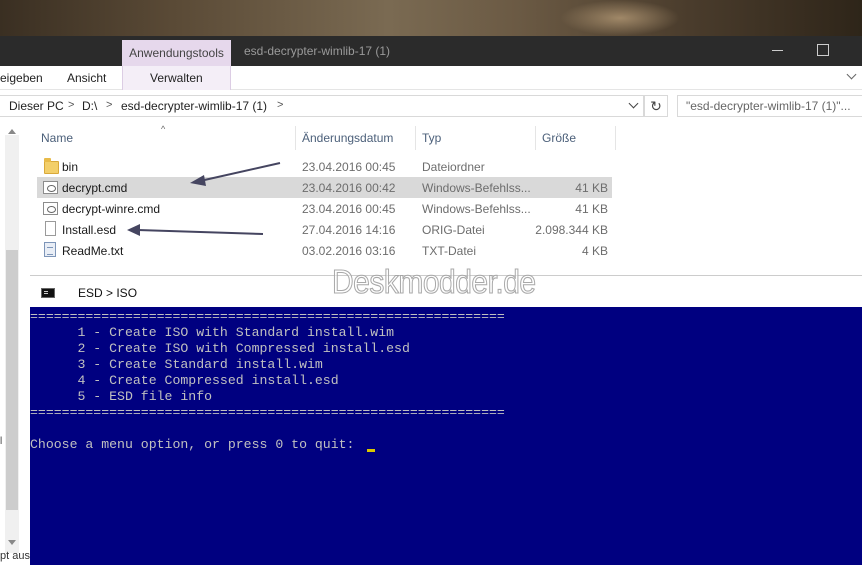 This screenshot has width=862, height=565. What do you see at coordinates (48, 293) in the screenshot?
I see `console-app-icon` at bounding box center [48, 293].